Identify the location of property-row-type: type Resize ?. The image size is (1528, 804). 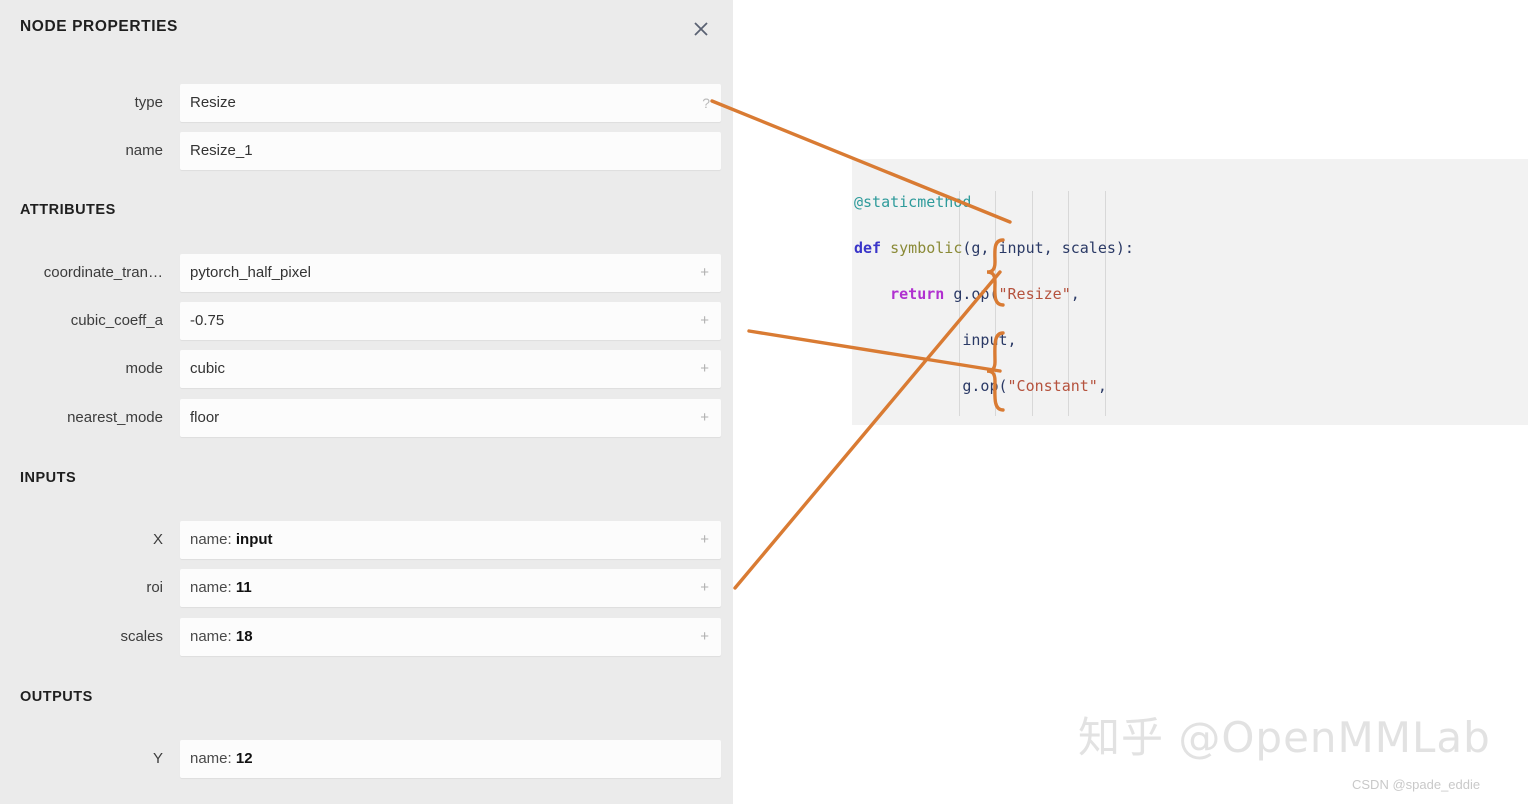
(366, 103).